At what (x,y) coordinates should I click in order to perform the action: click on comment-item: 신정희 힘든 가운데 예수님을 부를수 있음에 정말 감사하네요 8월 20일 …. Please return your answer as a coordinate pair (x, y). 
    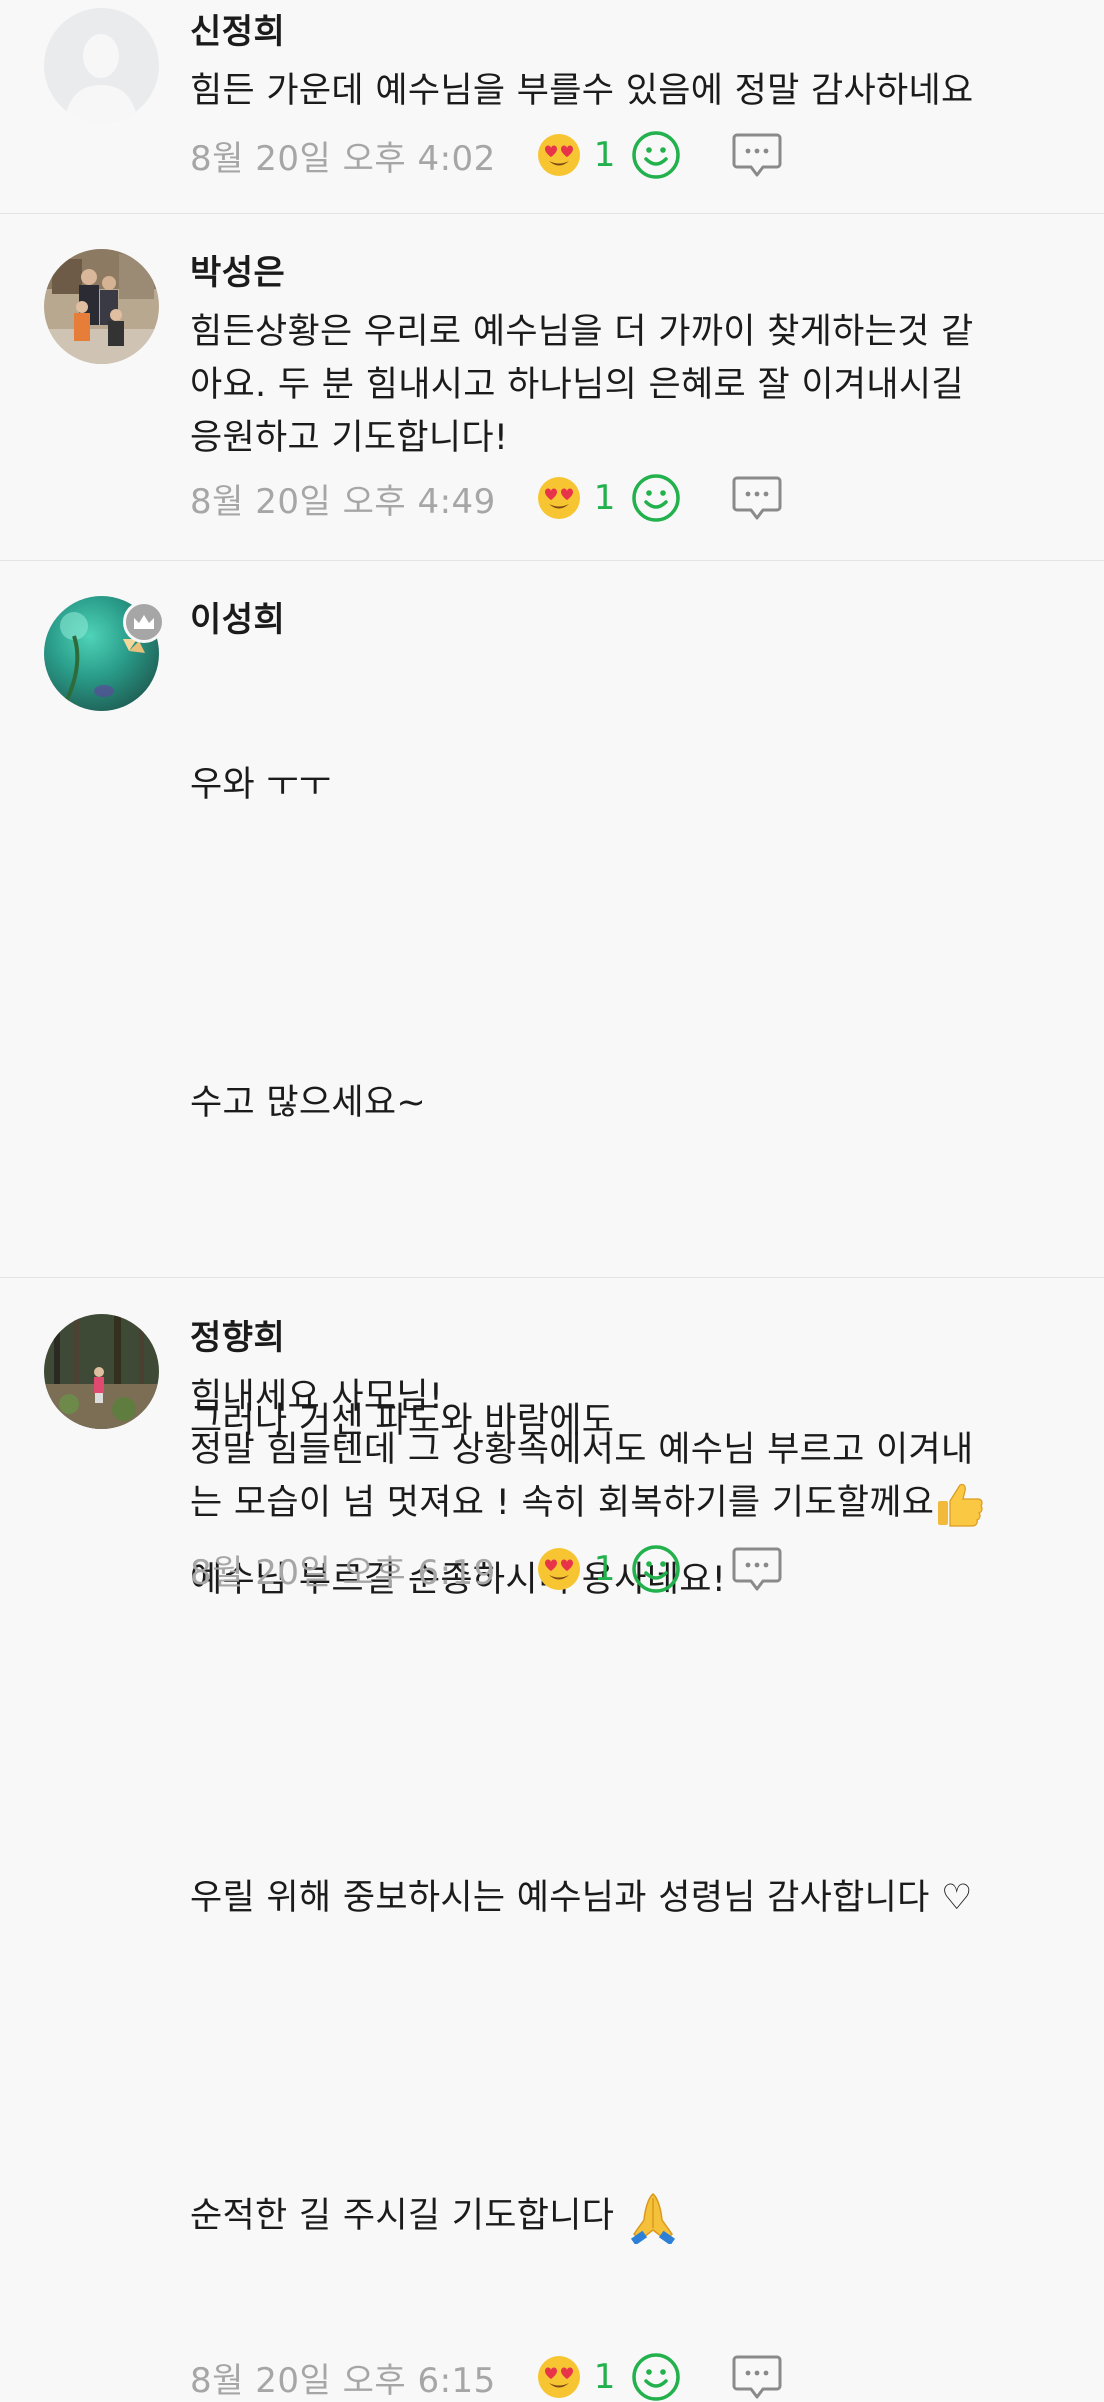
    Looking at the image, I should click on (552, 107).